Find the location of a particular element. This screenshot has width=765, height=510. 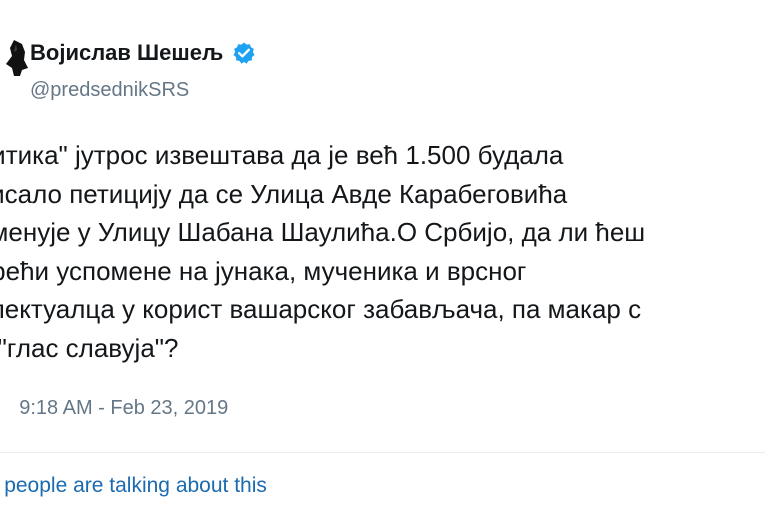

tweet-meta: 72 9:18 AM - Feb 23, 2019 is located at coordinates (114, 408).